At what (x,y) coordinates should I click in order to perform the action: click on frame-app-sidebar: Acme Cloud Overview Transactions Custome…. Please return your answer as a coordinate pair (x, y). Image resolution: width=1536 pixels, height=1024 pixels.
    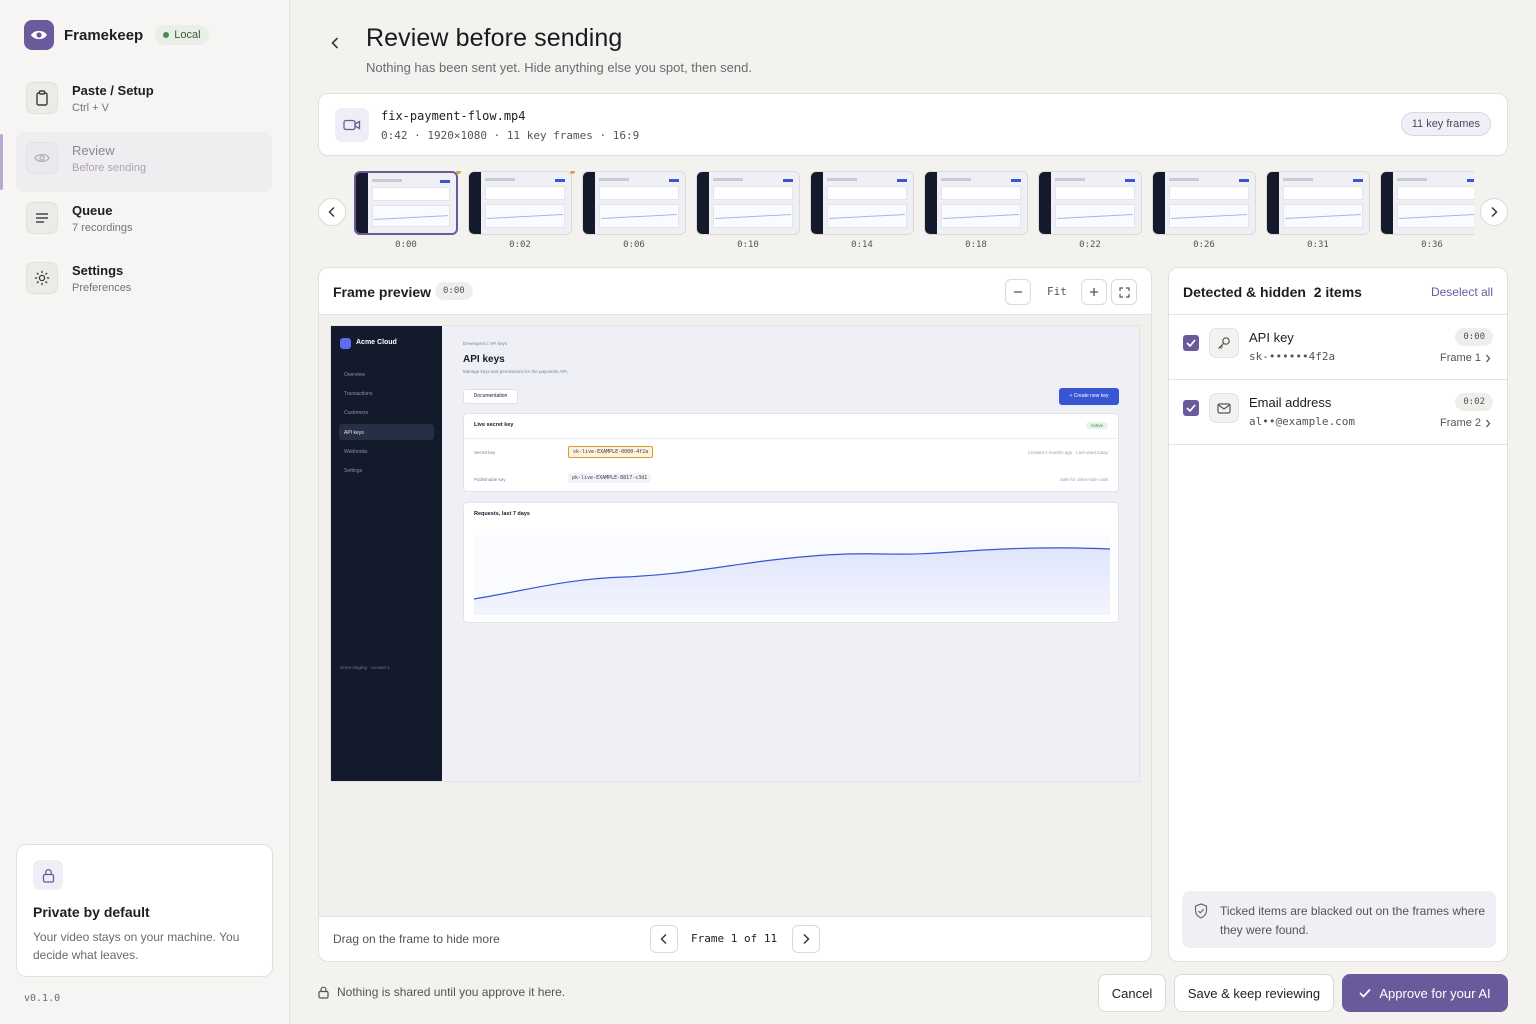
    Looking at the image, I should click on (386, 553).